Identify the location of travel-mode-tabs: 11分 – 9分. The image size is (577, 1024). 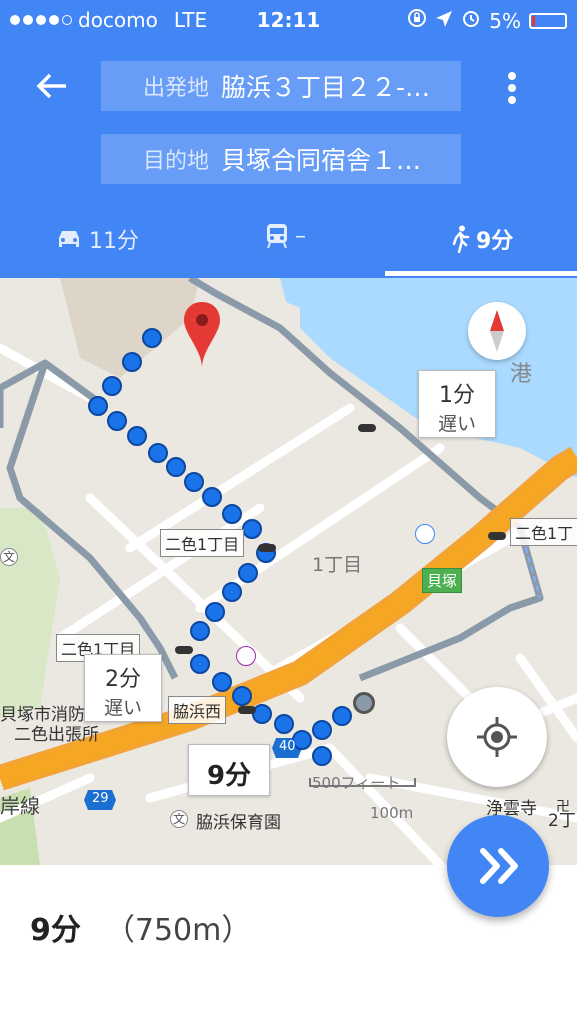
(288, 238).